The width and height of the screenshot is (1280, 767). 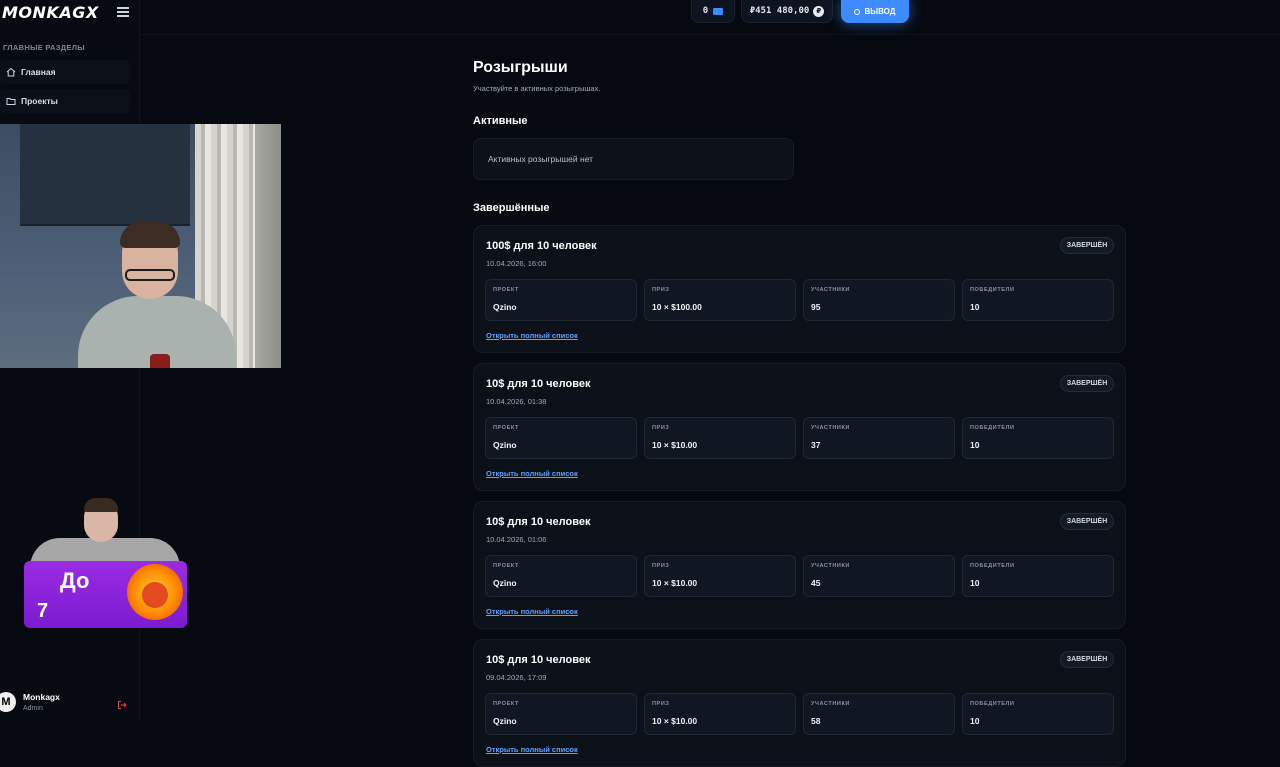 What do you see at coordinates (8, 702) in the screenshot?
I see `avatar: M` at bounding box center [8, 702].